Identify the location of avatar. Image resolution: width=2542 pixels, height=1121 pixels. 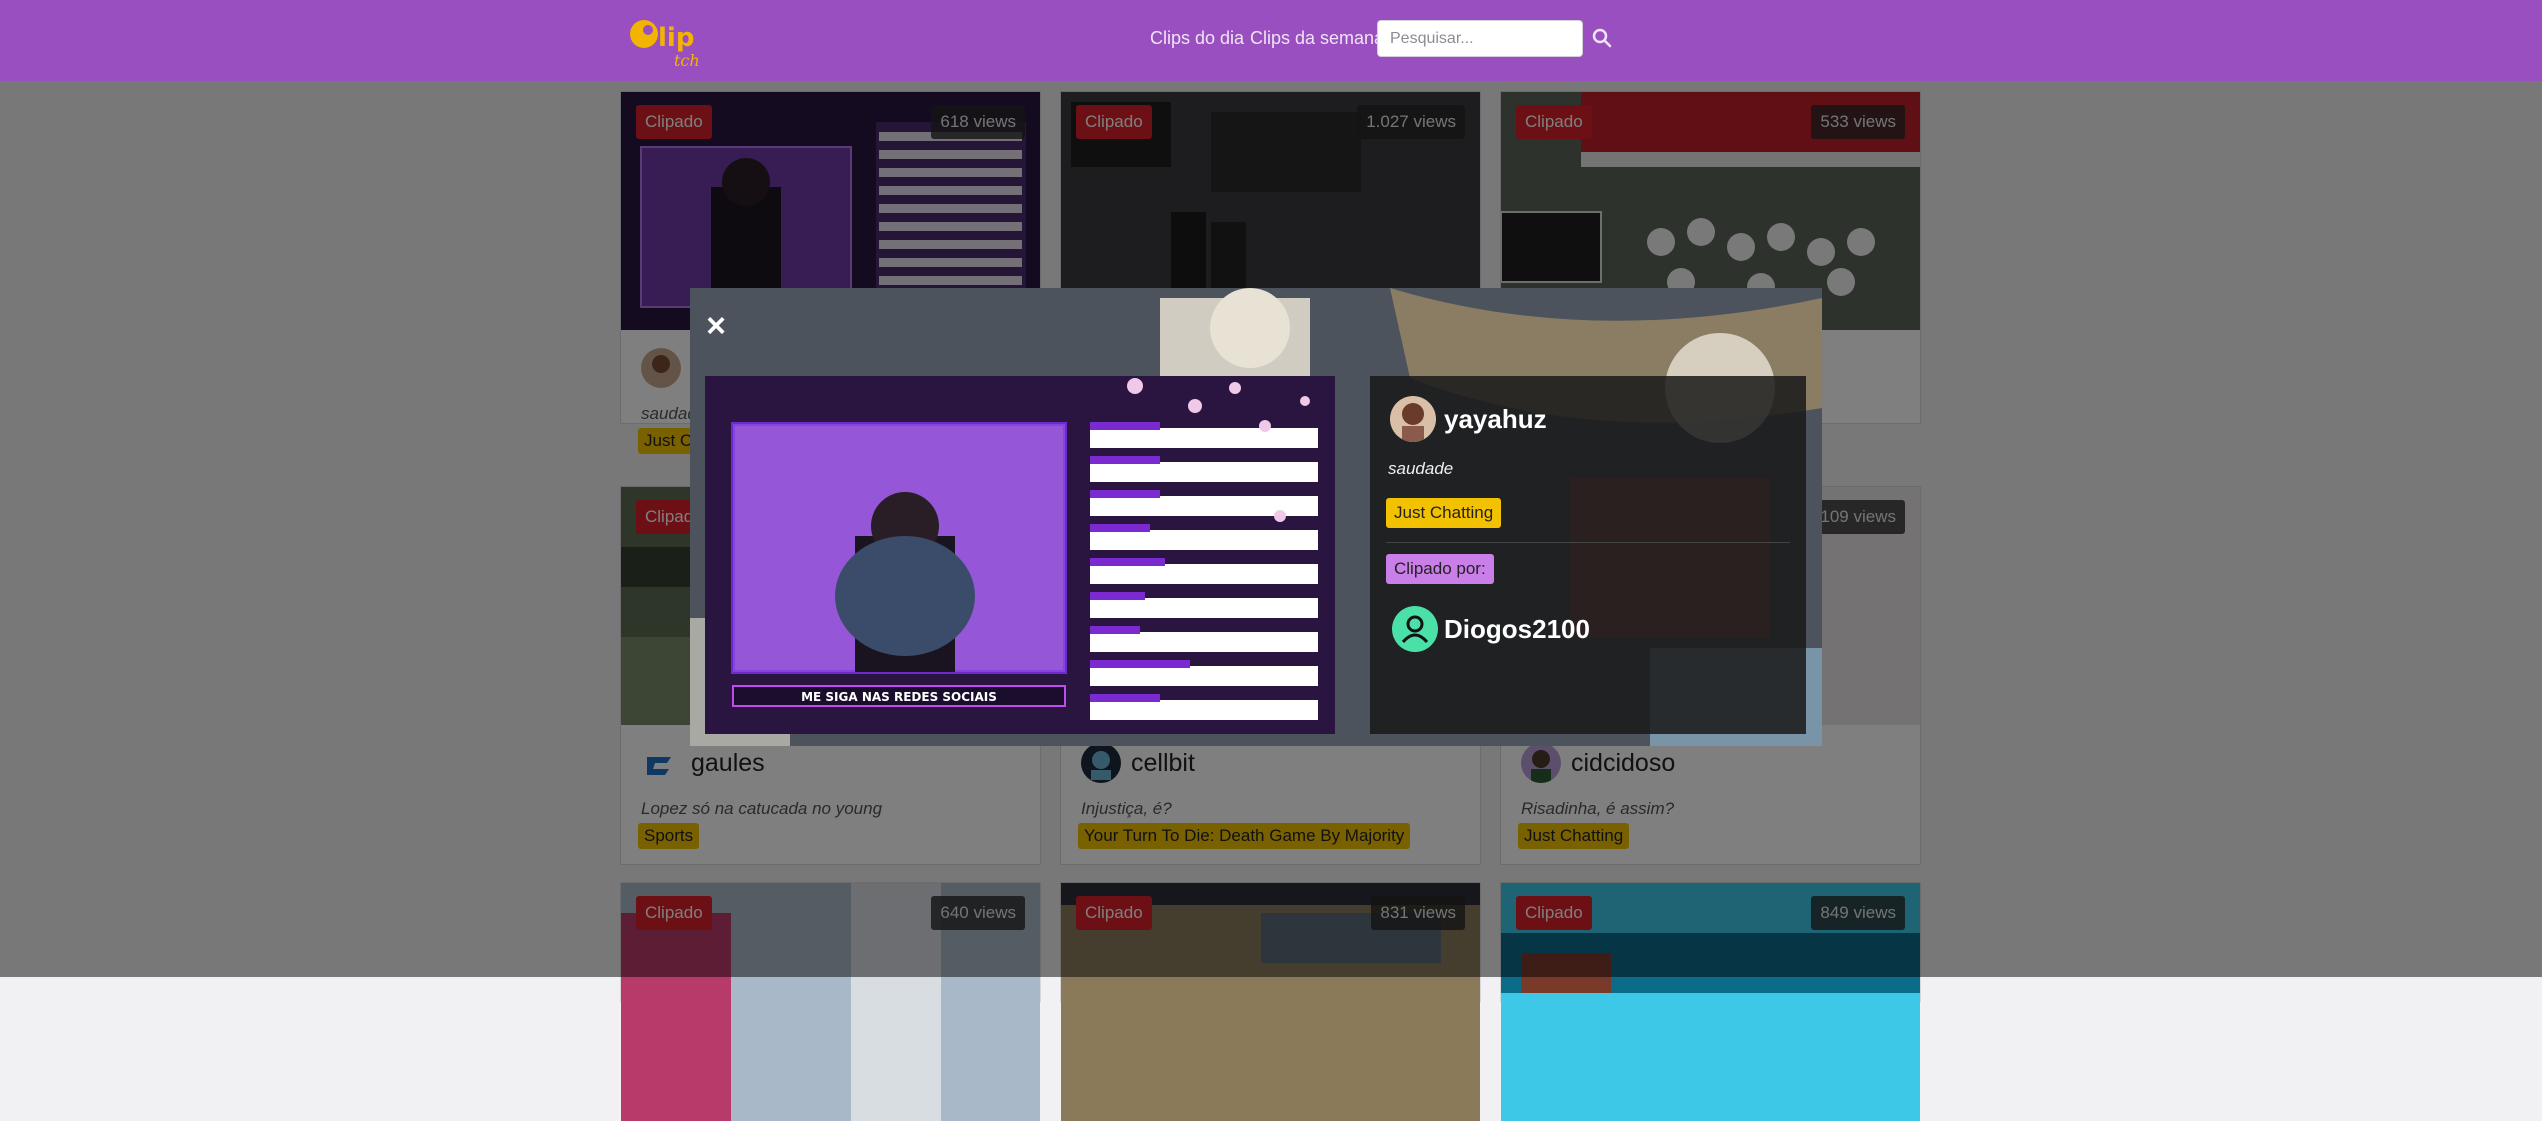
(1413, 419).